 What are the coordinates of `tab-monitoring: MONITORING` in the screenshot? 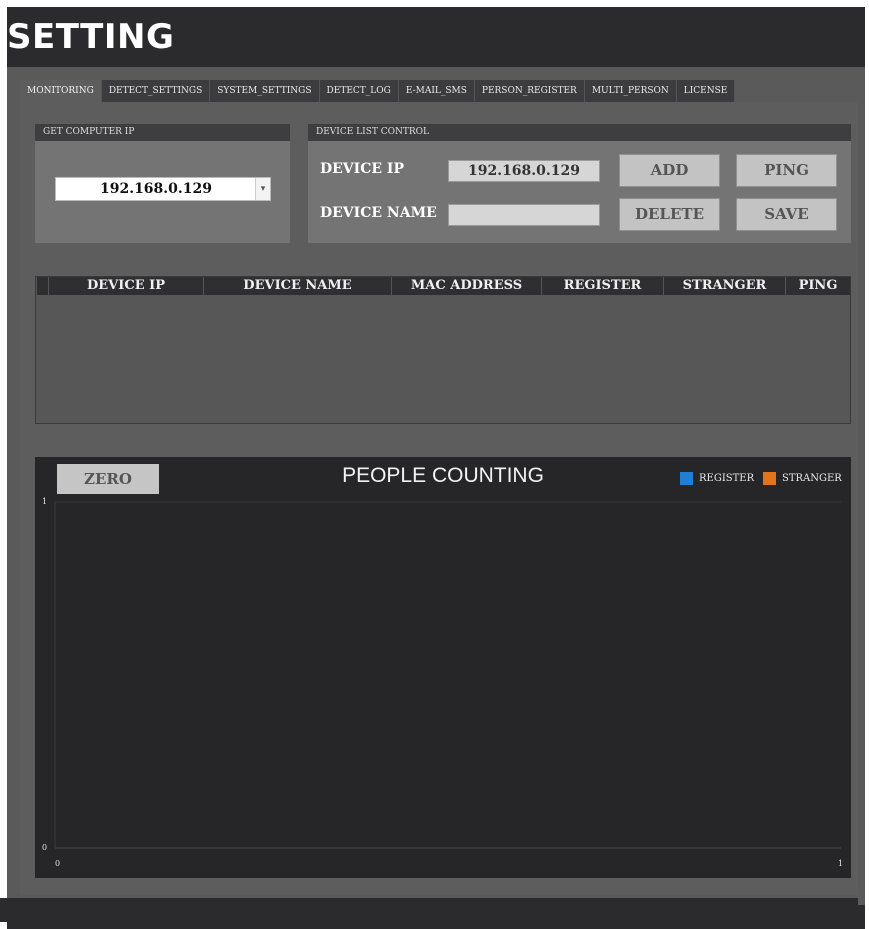 It's located at (61, 91).